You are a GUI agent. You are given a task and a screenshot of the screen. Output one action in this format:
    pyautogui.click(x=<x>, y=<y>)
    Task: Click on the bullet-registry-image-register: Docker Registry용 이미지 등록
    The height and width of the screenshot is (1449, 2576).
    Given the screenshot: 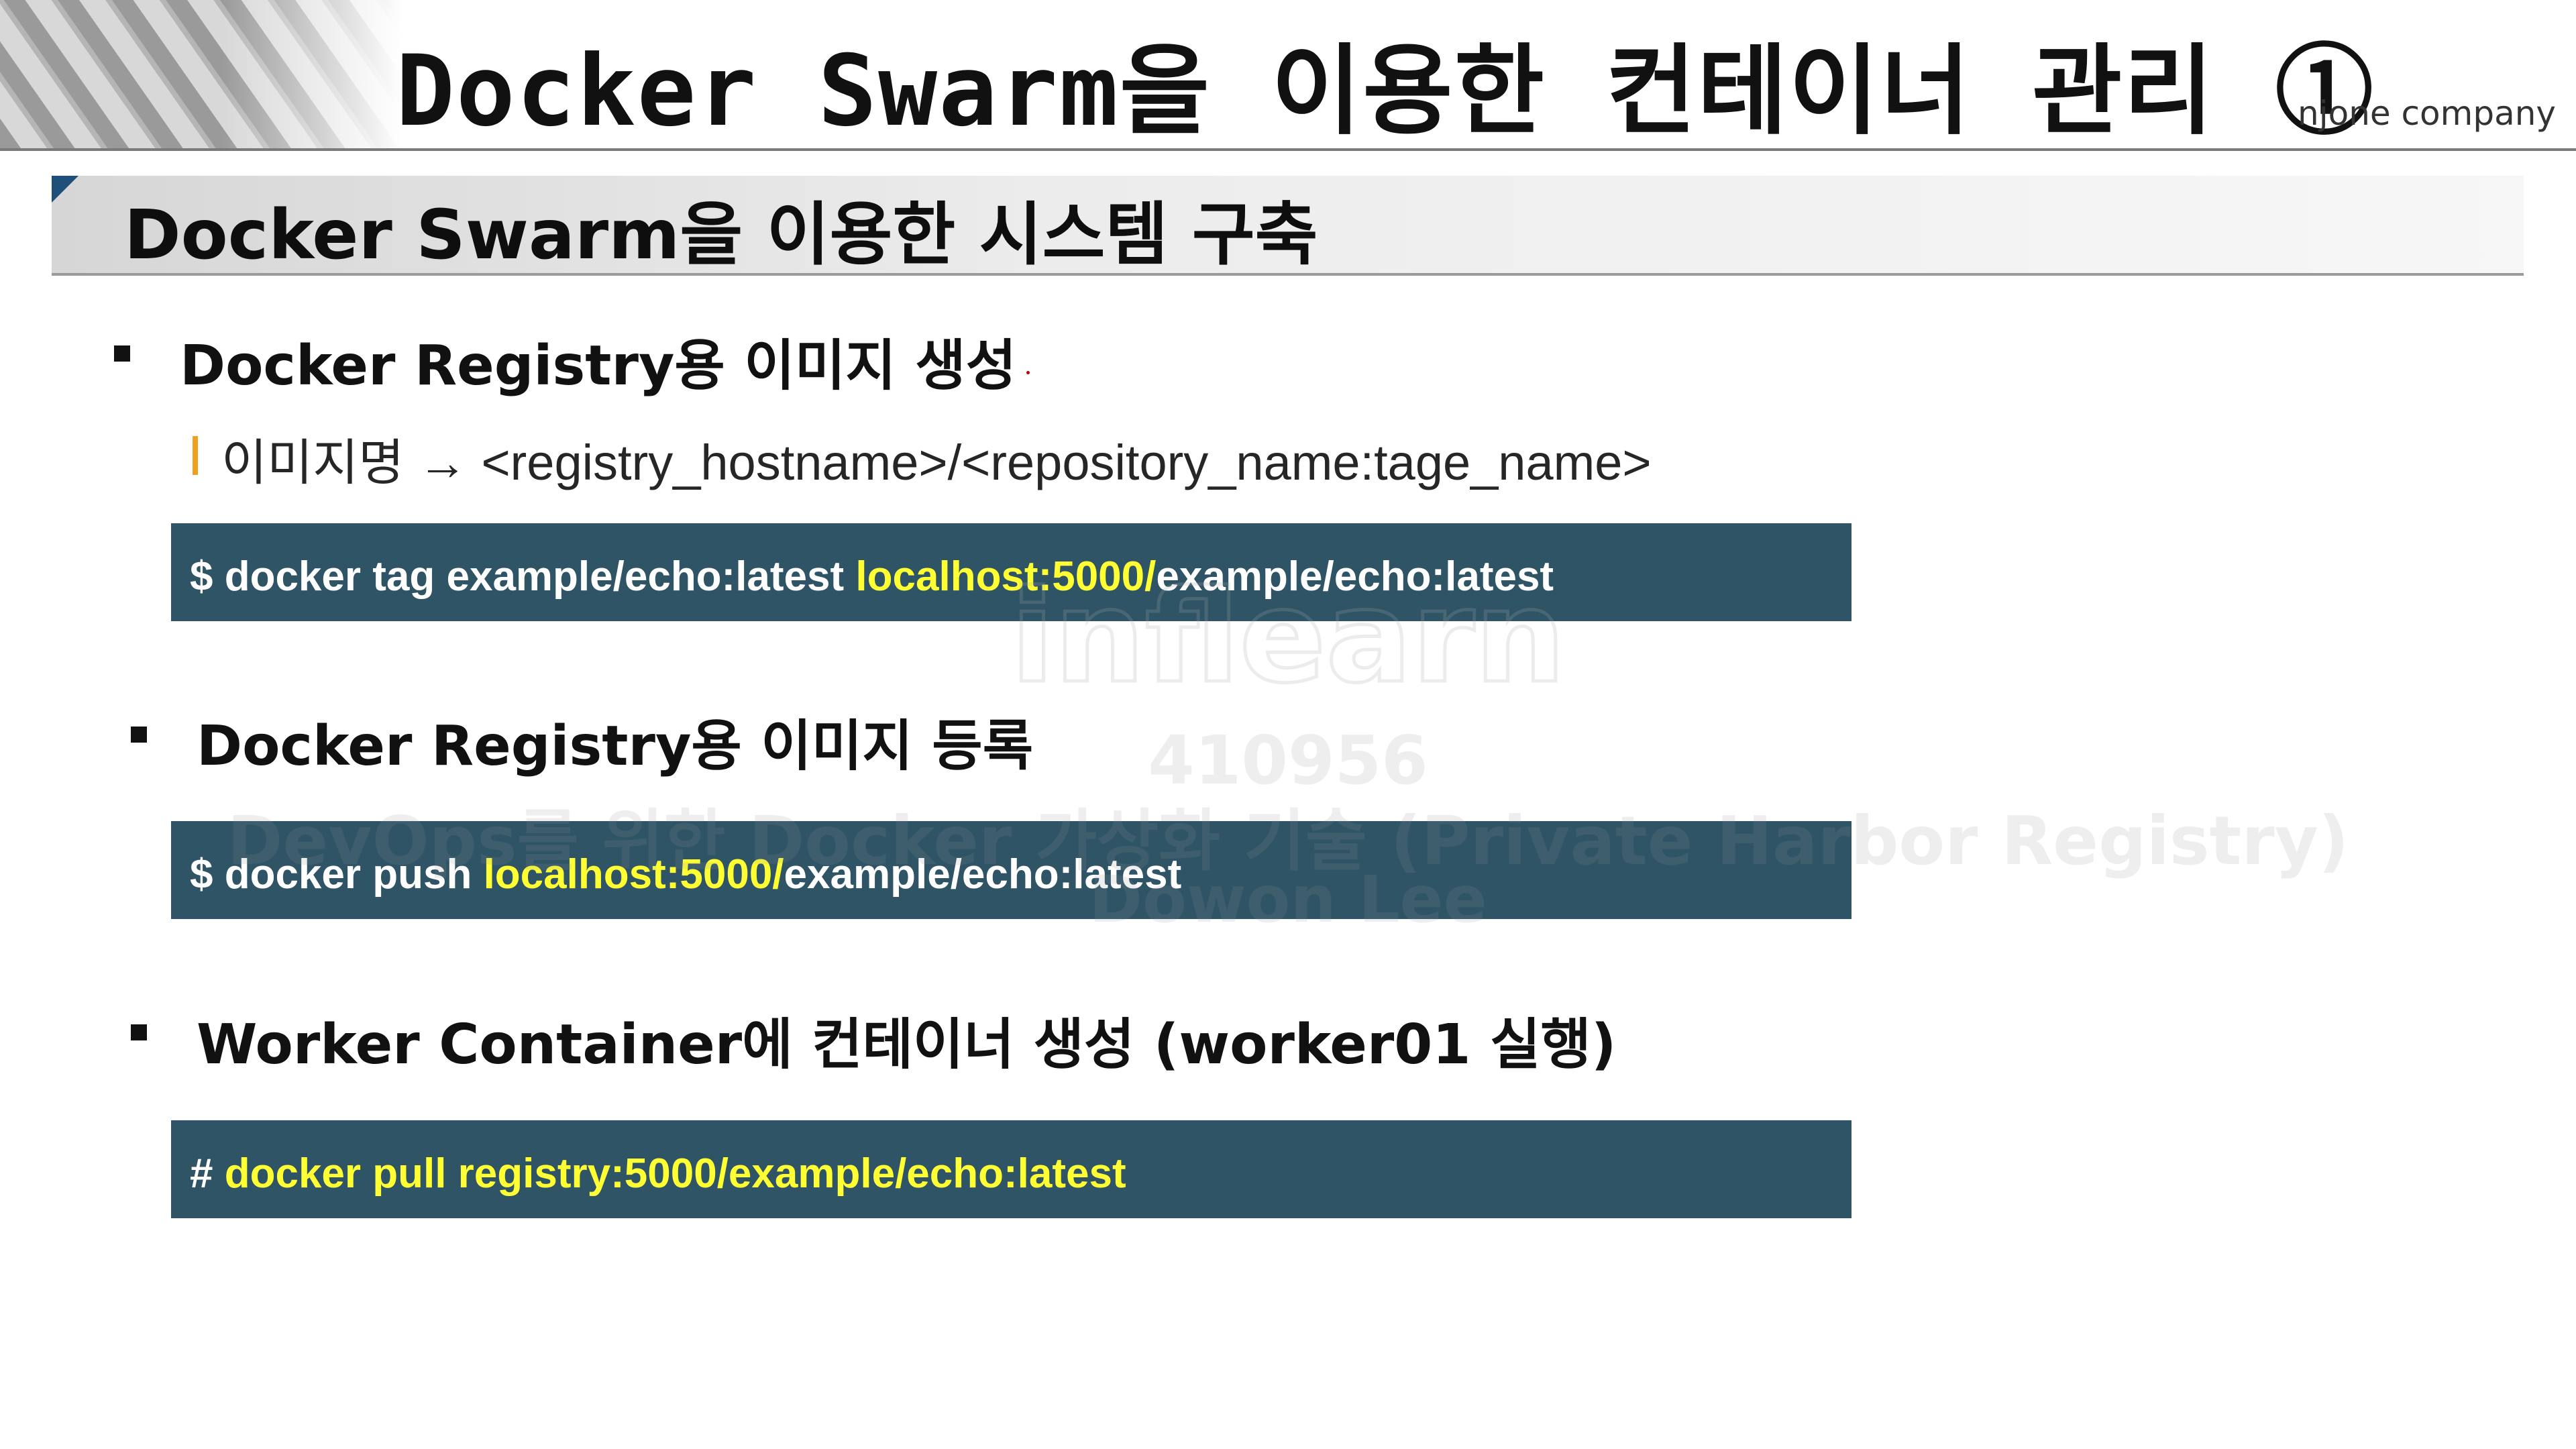 What is the action you would take?
    pyautogui.click(x=615, y=746)
    